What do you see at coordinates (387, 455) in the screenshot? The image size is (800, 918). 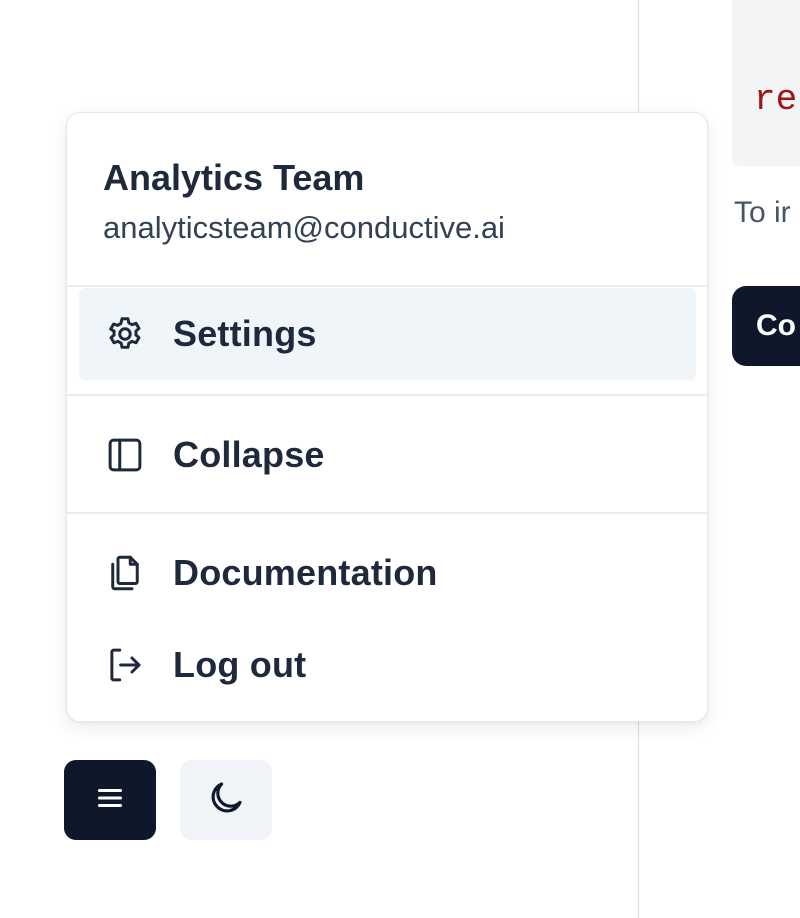 I see `menu-item-collapse: Collapse` at bounding box center [387, 455].